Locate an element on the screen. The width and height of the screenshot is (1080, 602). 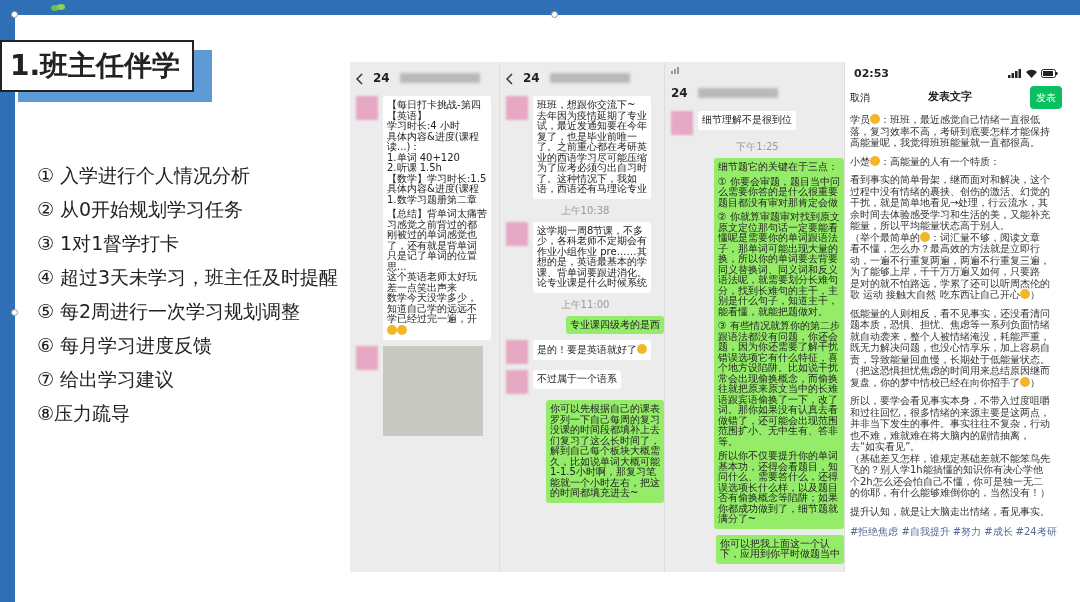
post-text: 动，一遍不行重复两遍，两遍不行重复三遍， is located at coordinates (950, 260).